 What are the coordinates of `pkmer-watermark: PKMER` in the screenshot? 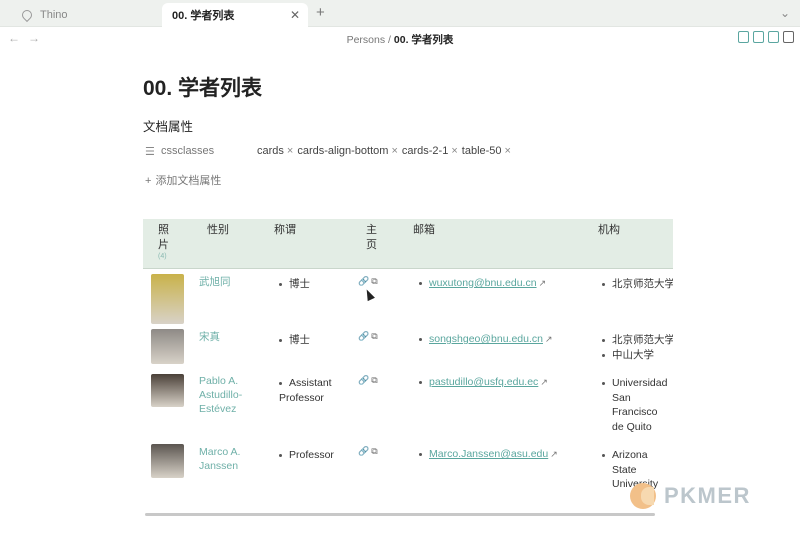 It's located at (690, 496).